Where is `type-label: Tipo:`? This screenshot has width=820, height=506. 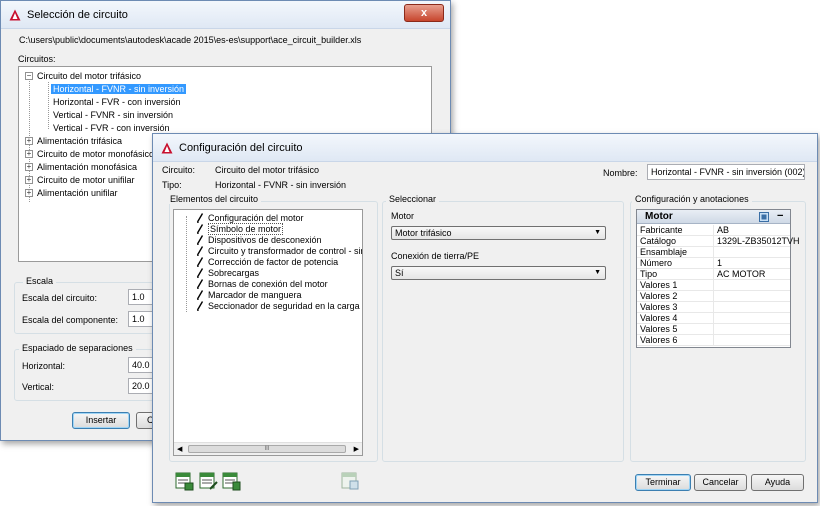
type-label: Tipo: is located at coordinates (172, 185).